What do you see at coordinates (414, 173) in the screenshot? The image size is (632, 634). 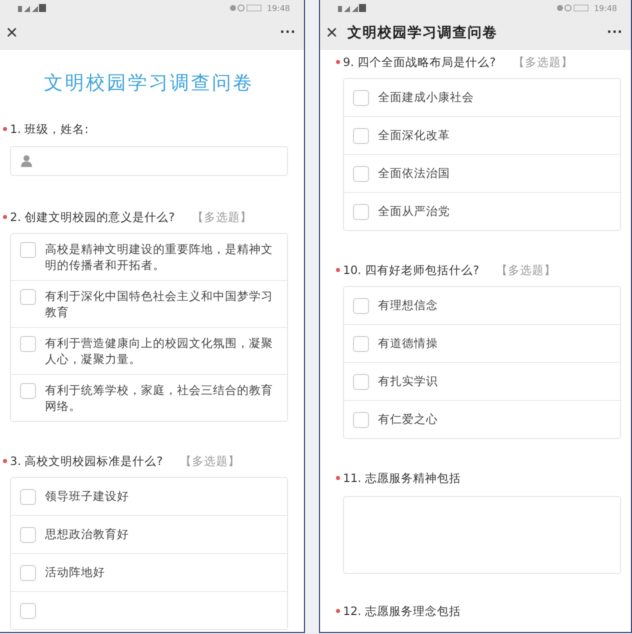 I see `option-label: 全面依法治国` at bounding box center [414, 173].